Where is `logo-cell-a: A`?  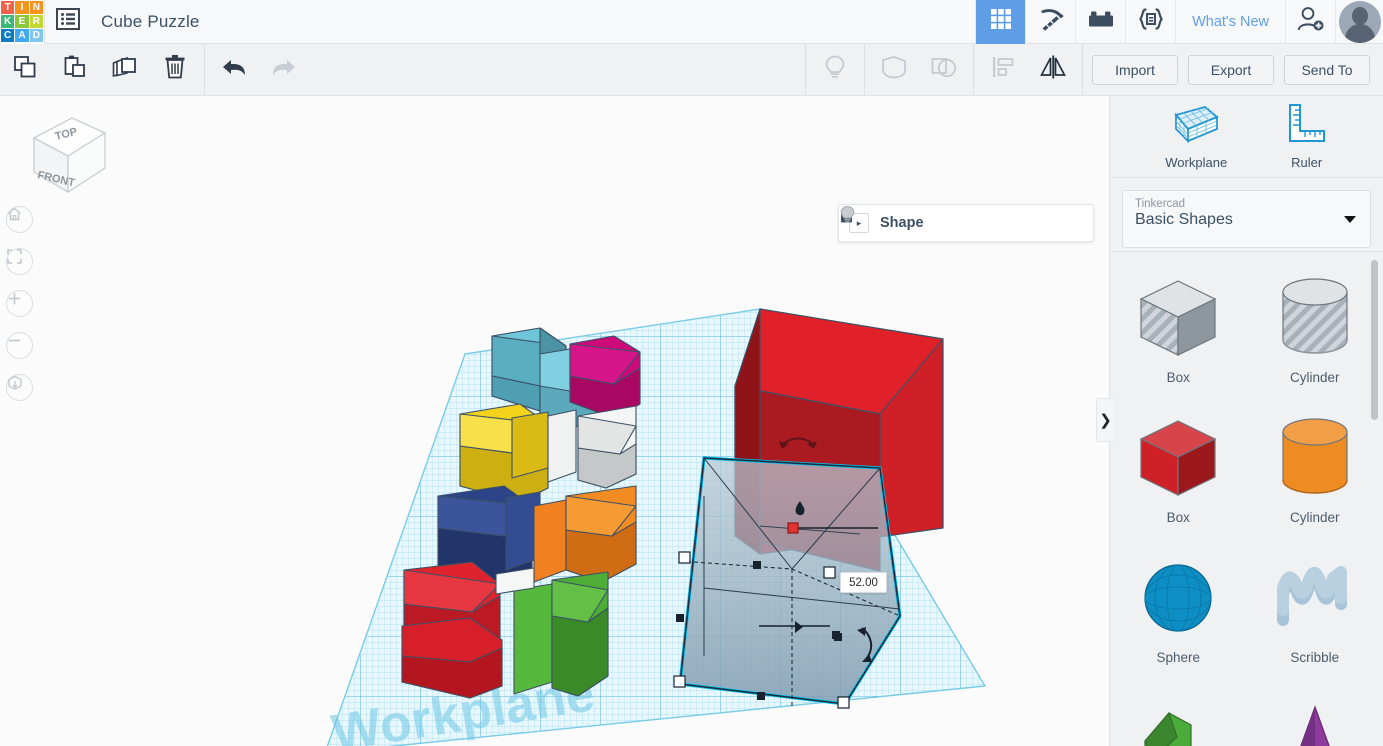 logo-cell-a: A is located at coordinates (22, 36).